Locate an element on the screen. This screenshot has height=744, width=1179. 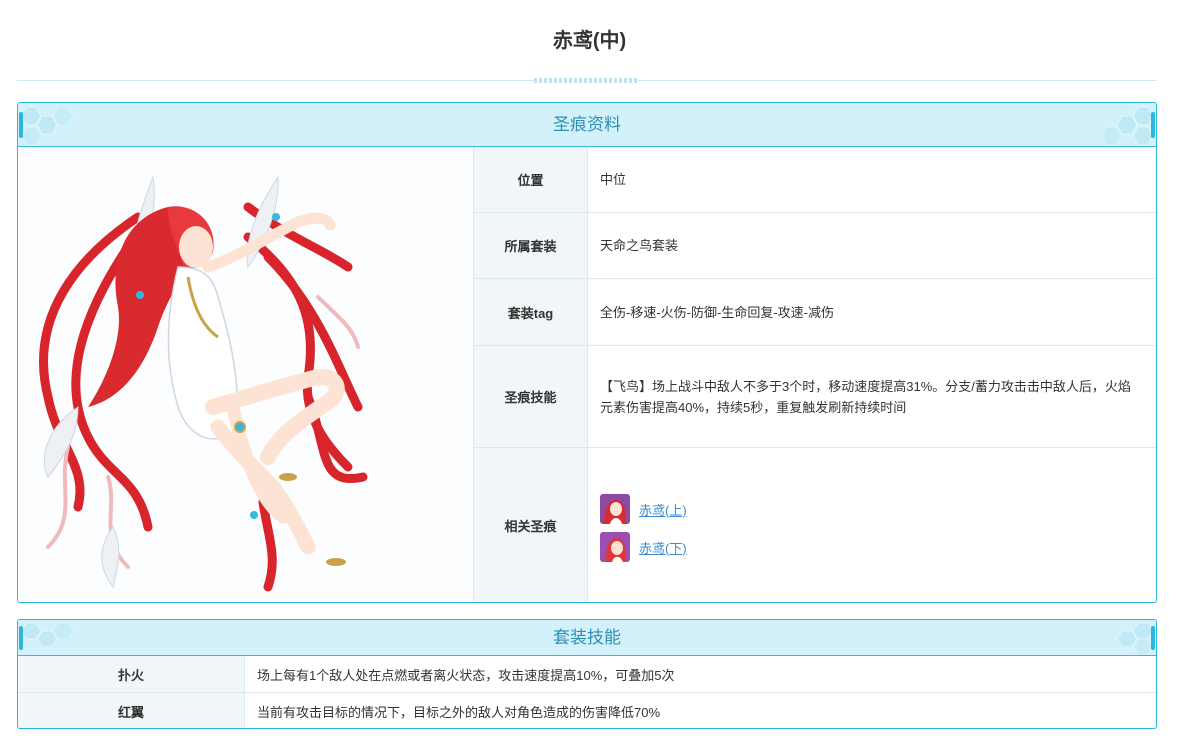
info-row-position: 位置 中位 is located at coordinates (815, 180).